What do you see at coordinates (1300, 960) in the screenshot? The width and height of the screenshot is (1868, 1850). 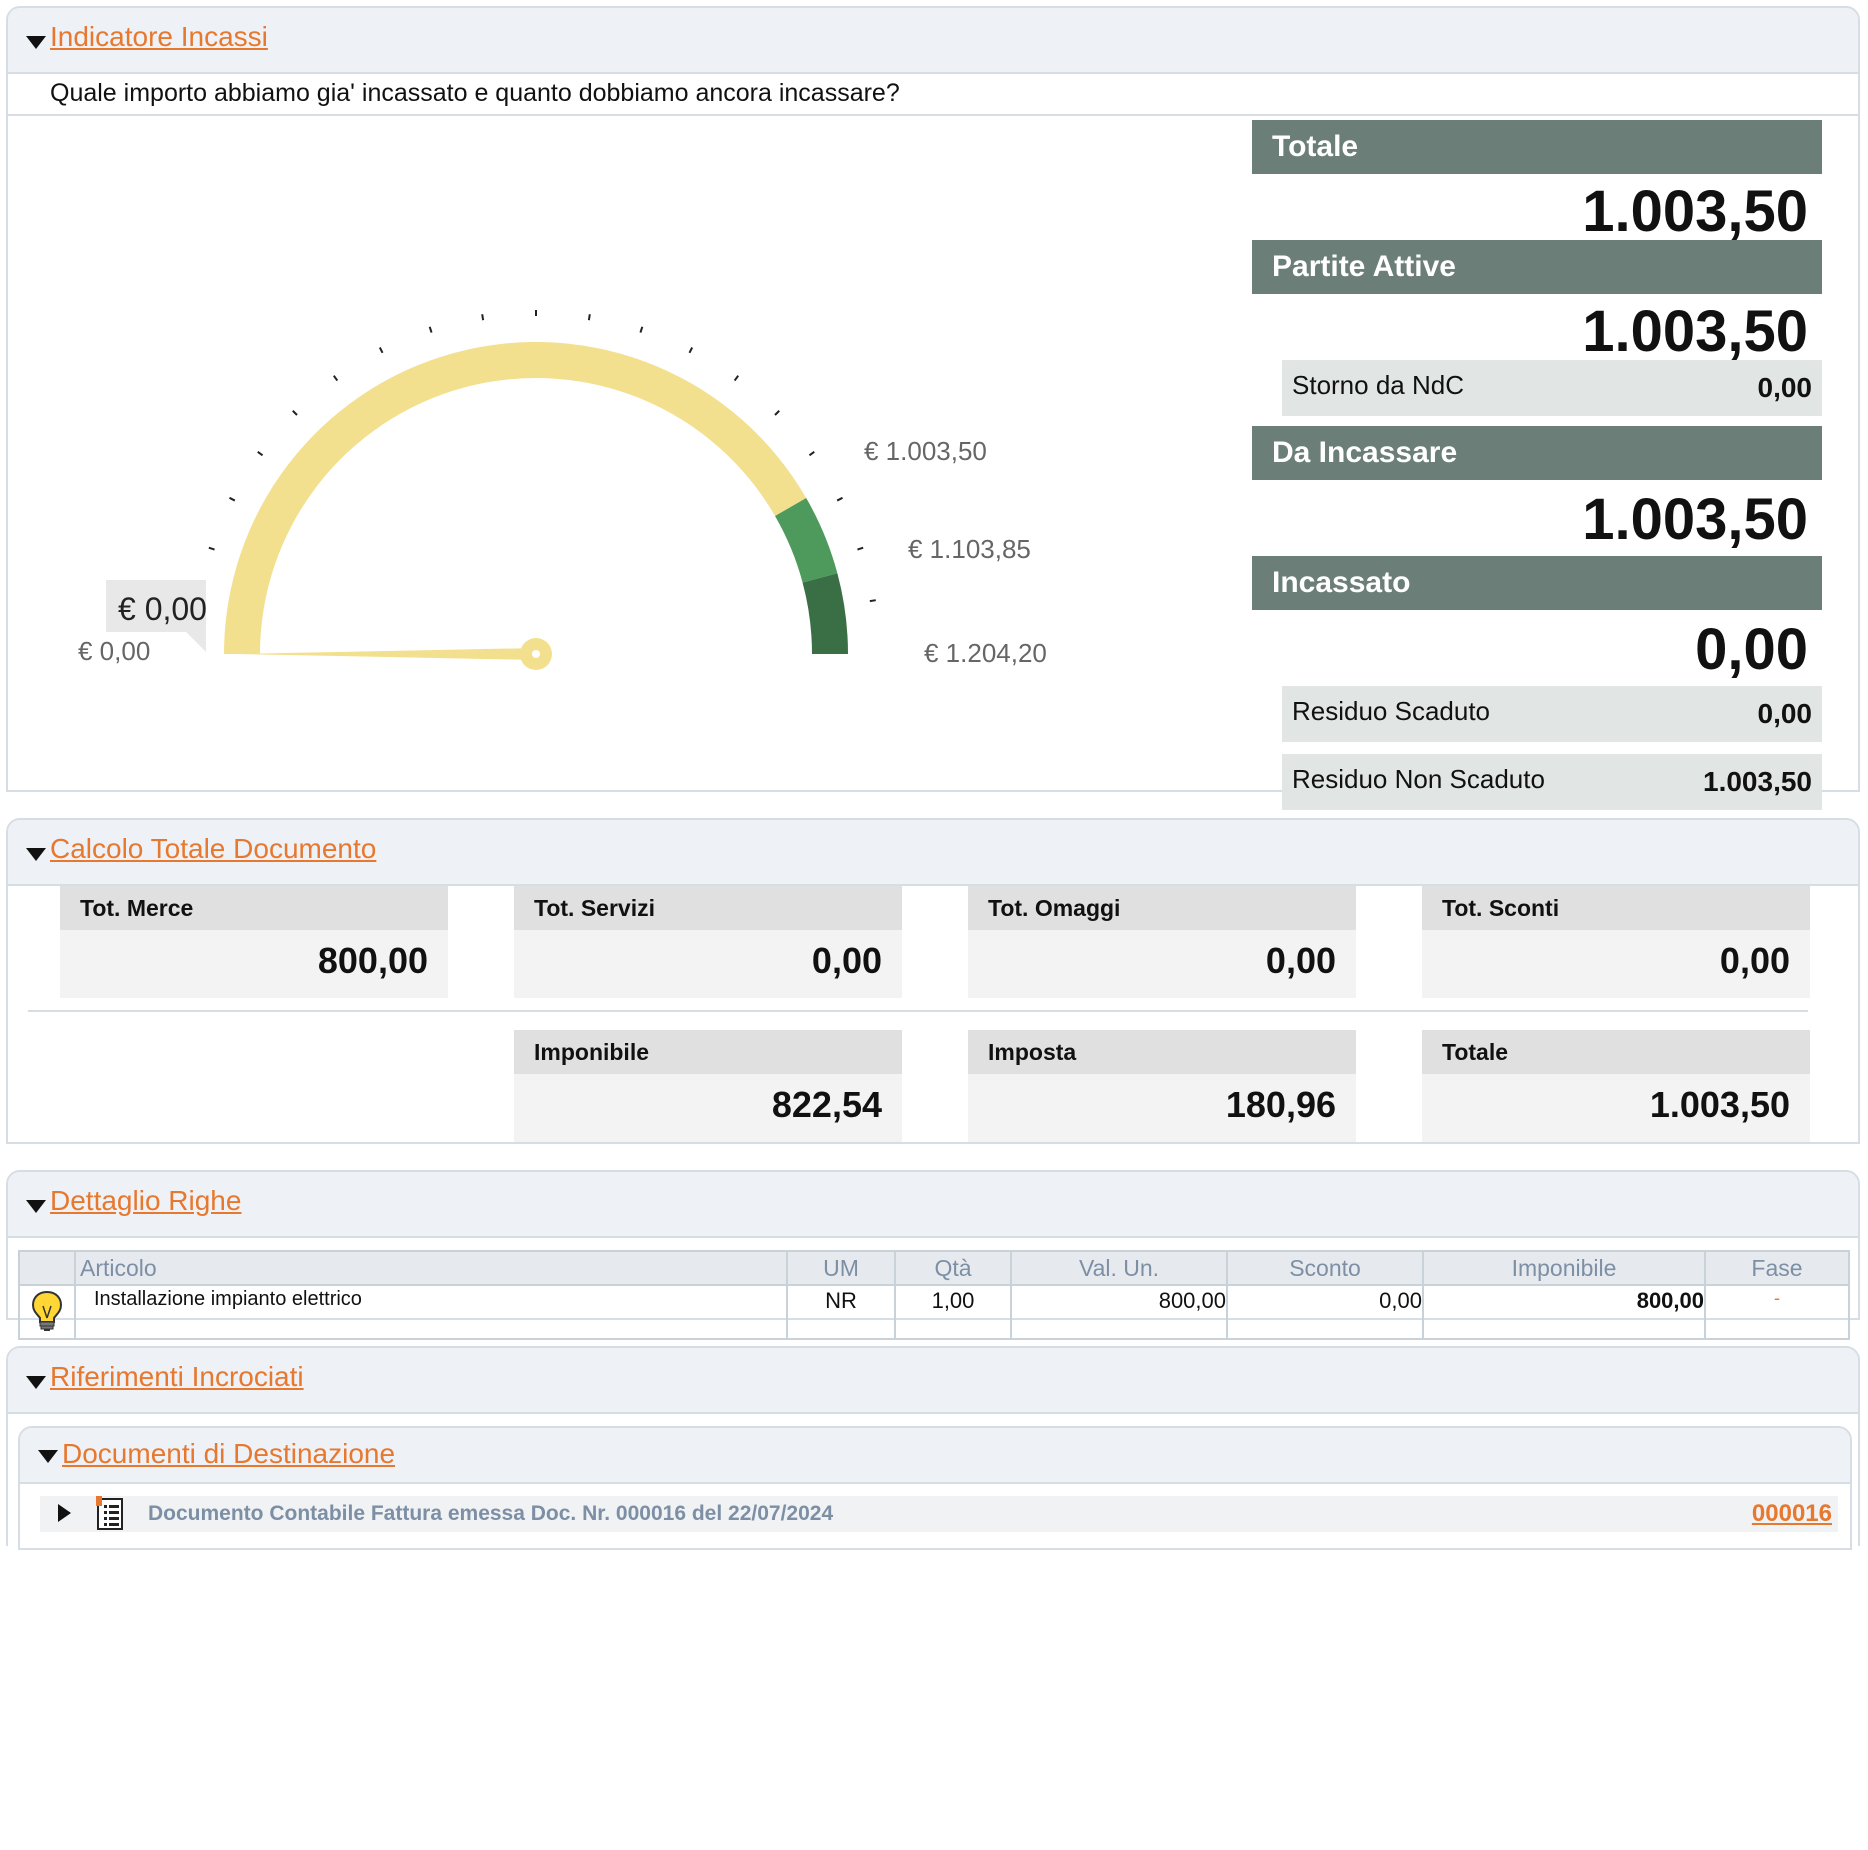 I see `tile-tot-omaggi-value: 0,00` at bounding box center [1300, 960].